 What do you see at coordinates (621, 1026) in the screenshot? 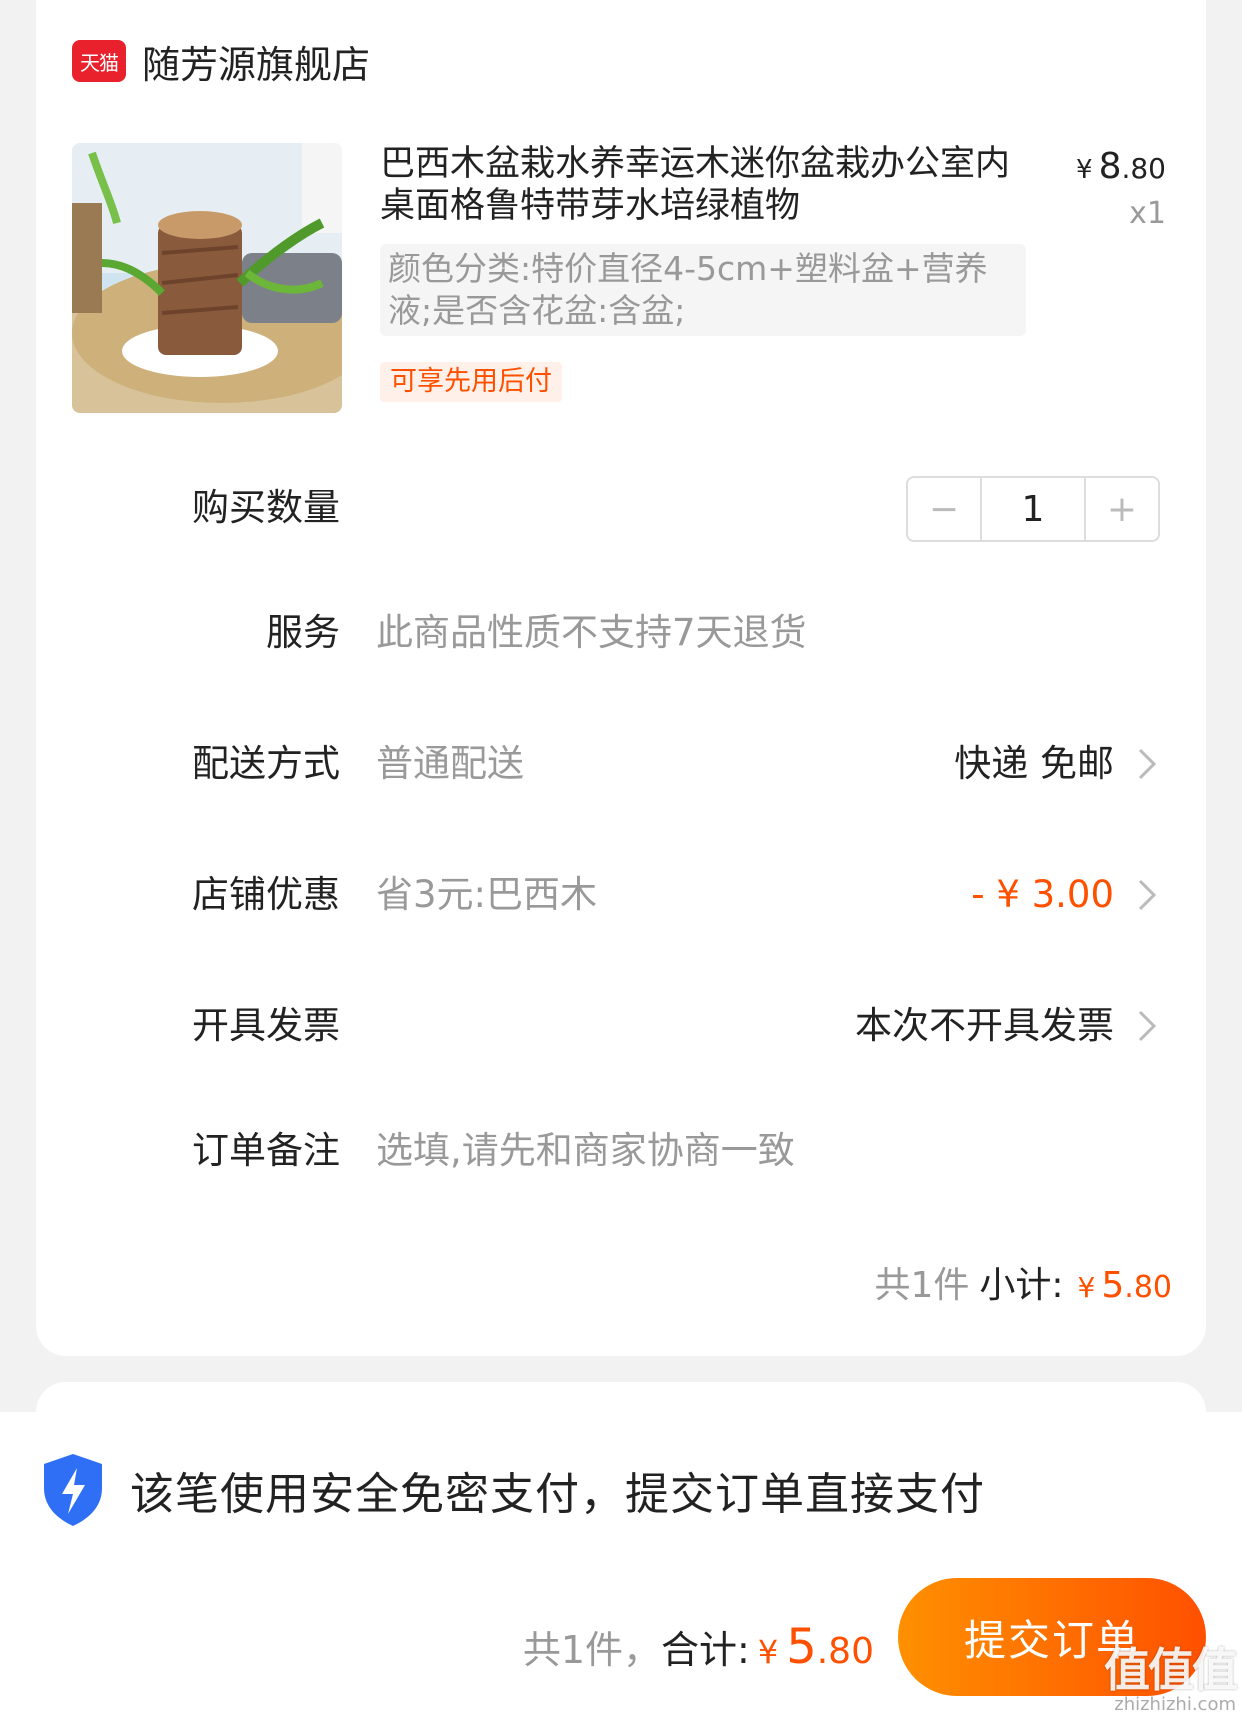
I see `invoice-row: 开具发票 本次不开具发票` at bounding box center [621, 1026].